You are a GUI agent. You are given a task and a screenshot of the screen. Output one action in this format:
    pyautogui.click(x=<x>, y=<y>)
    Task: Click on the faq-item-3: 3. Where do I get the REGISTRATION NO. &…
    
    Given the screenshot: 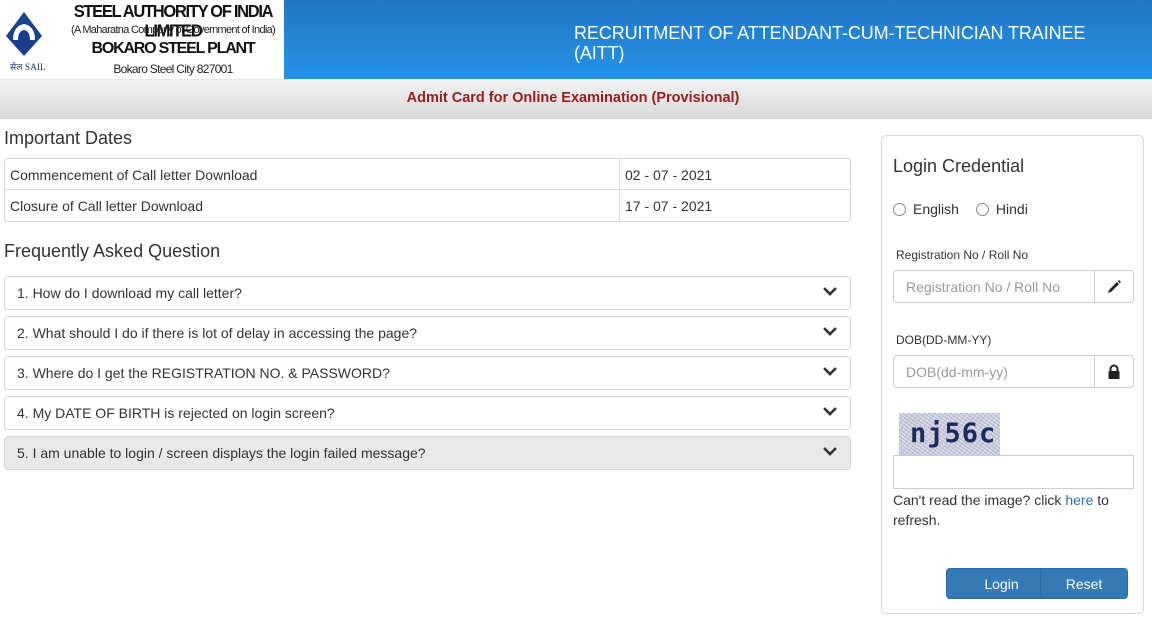 What is the action you would take?
    pyautogui.click(x=427, y=373)
    